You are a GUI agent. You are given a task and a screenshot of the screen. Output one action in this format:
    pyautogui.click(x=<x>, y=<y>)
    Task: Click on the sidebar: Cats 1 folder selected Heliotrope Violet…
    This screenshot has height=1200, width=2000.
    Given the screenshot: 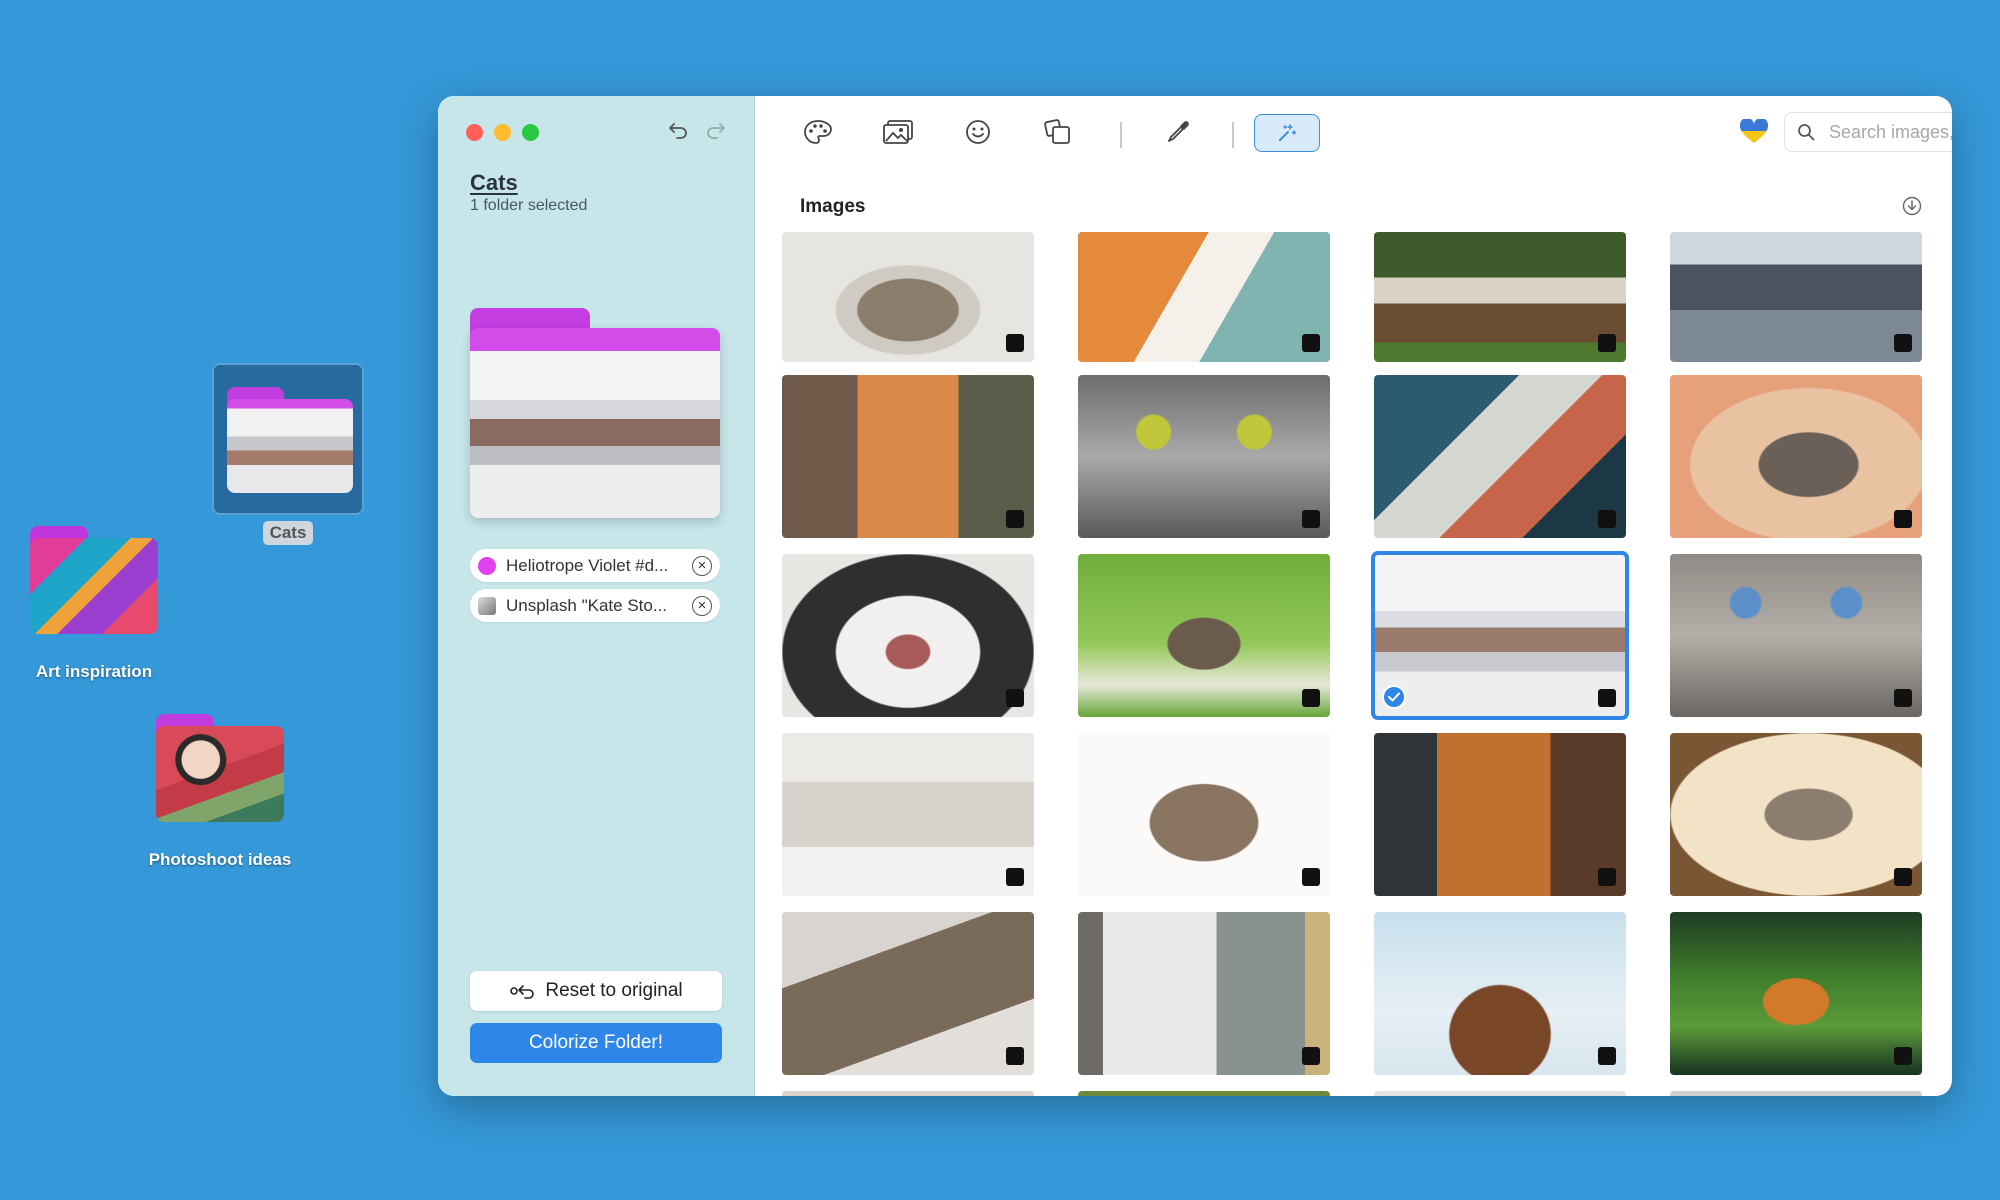 What is the action you would take?
    pyautogui.click(x=596, y=596)
    